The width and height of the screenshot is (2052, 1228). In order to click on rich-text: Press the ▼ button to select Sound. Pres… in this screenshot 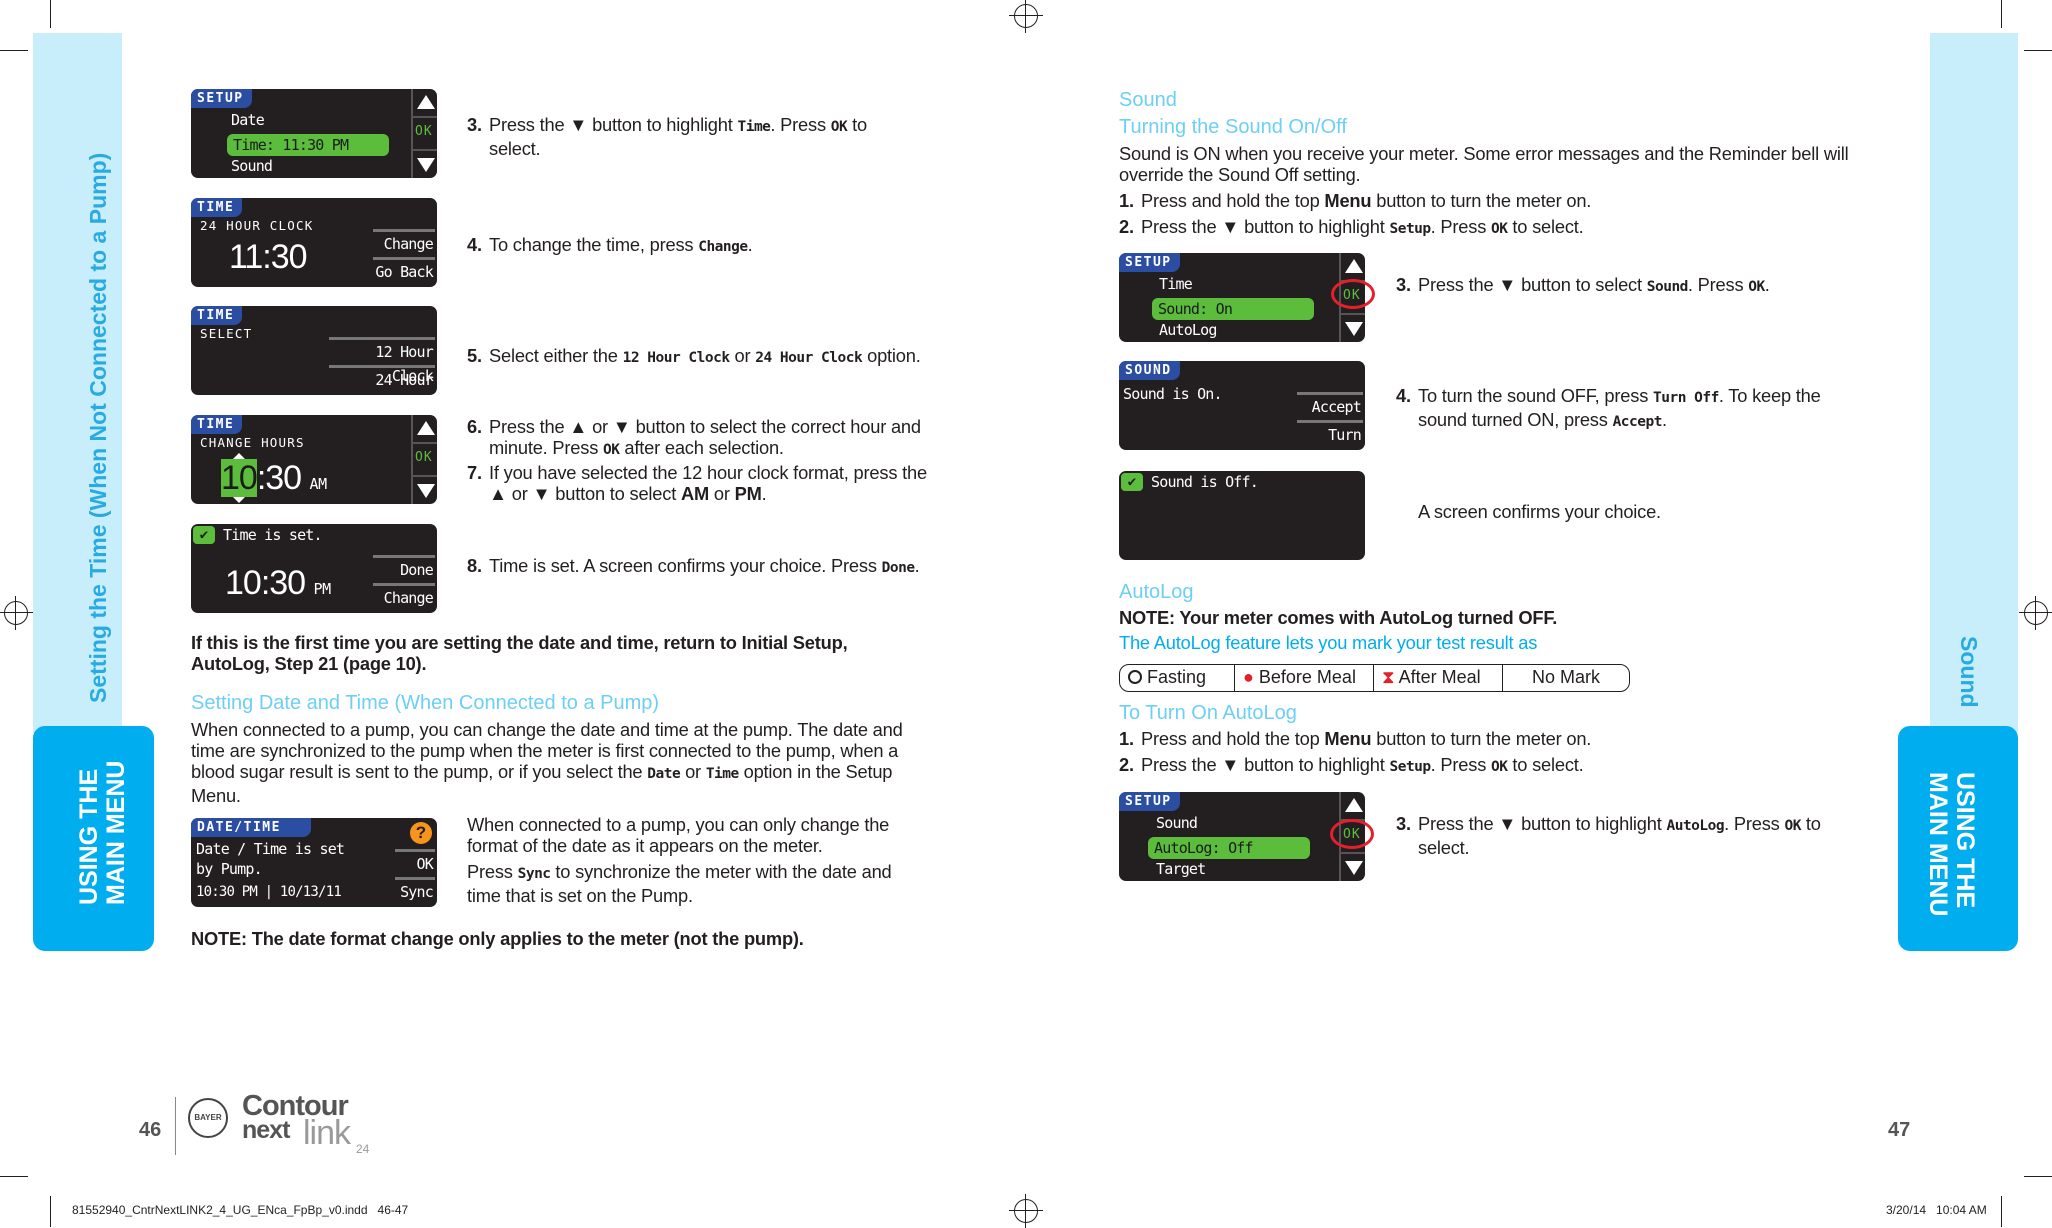, I will do `click(1594, 284)`.